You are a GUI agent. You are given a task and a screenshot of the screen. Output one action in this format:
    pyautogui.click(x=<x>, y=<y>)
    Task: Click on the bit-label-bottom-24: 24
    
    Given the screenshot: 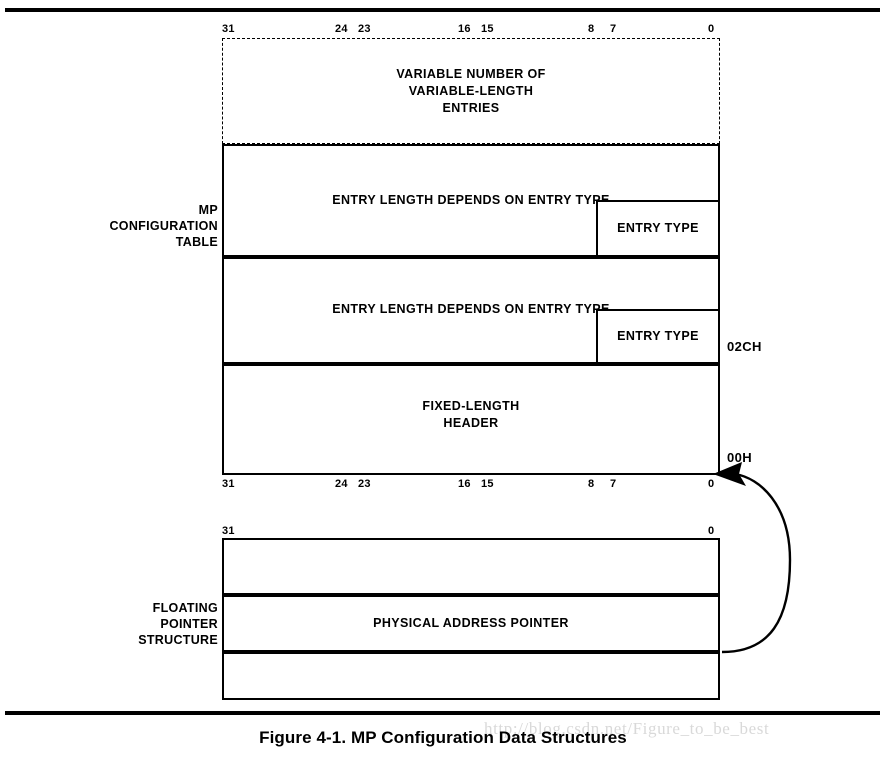 What is the action you would take?
    pyautogui.click(x=341, y=484)
    